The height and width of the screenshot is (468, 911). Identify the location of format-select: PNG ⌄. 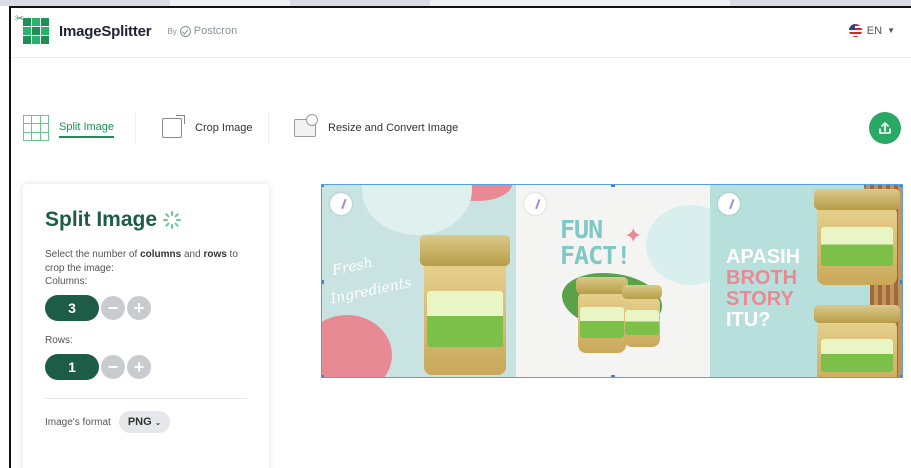
(144, 422).